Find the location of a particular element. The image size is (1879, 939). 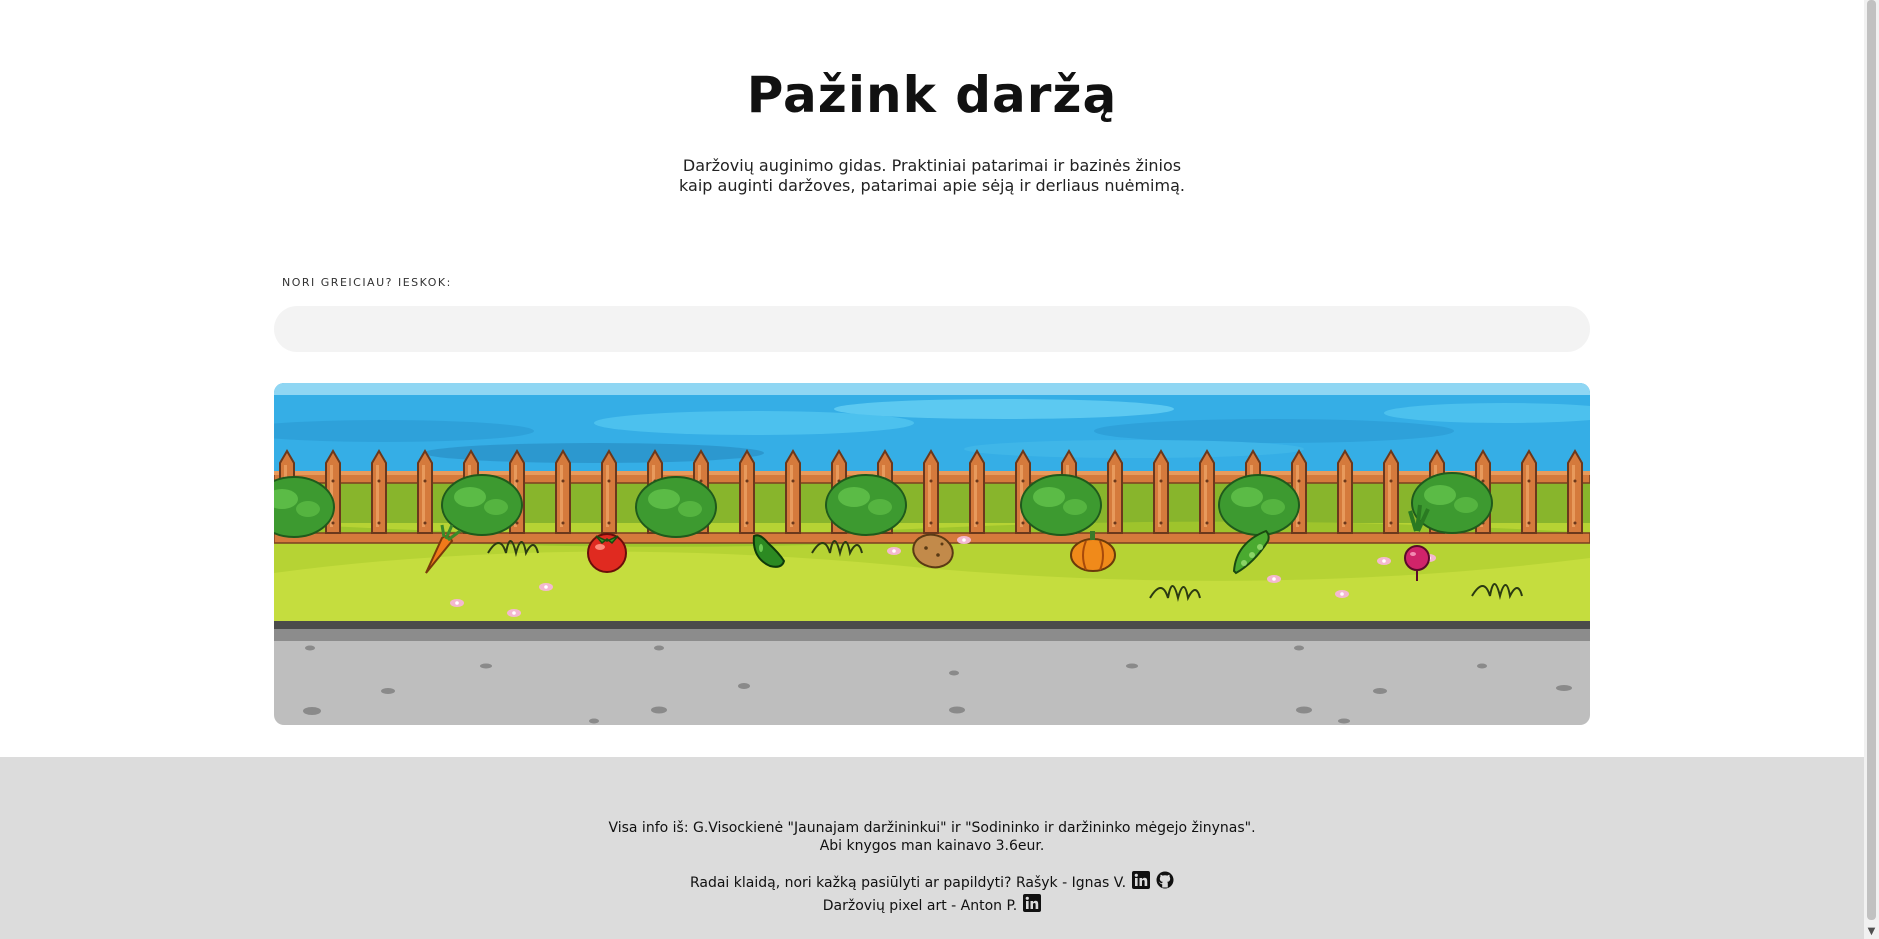

footer-credits: Daržovių pixel art - Anton P. is located at coordinates (932, 904).